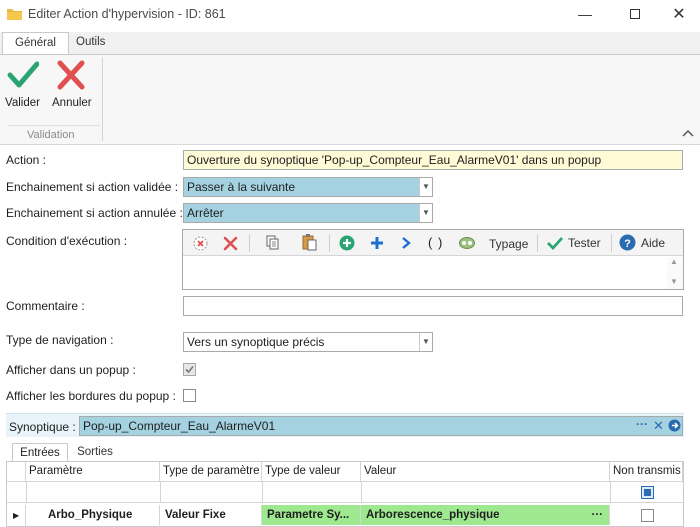 This screenshot has width=700, height=527. Describe the element at coordinates (91, 396) in the screenshot. I see `borders-label: Afficher les bordures du popup :` at that location.